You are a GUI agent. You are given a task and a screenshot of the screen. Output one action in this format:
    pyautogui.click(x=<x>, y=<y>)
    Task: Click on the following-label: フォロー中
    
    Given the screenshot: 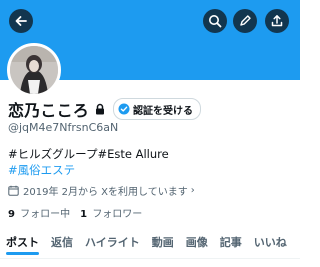 What is the action you would take?
    pyautogui.click(x=45, y=214)
    